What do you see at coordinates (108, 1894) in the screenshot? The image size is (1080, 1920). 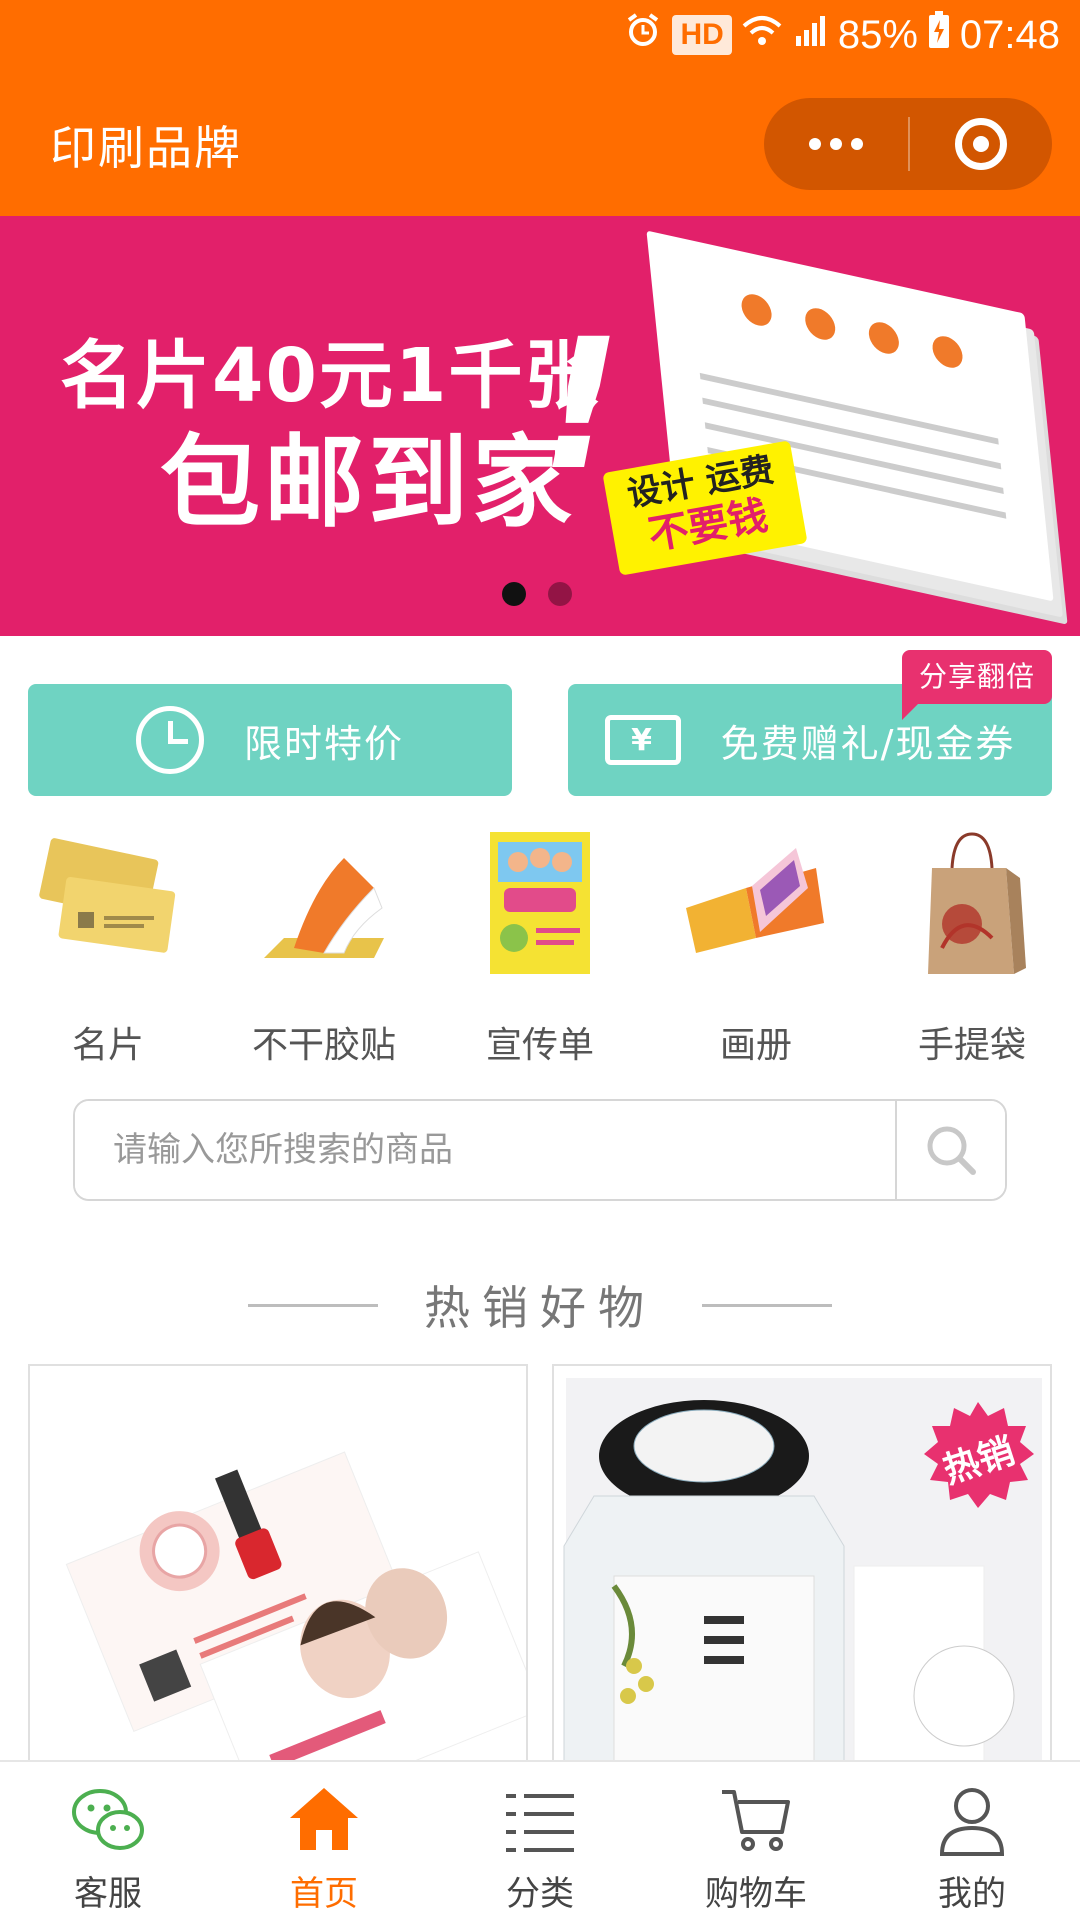 I see `tab-label: 客服` at bounding box center [108, 1894].